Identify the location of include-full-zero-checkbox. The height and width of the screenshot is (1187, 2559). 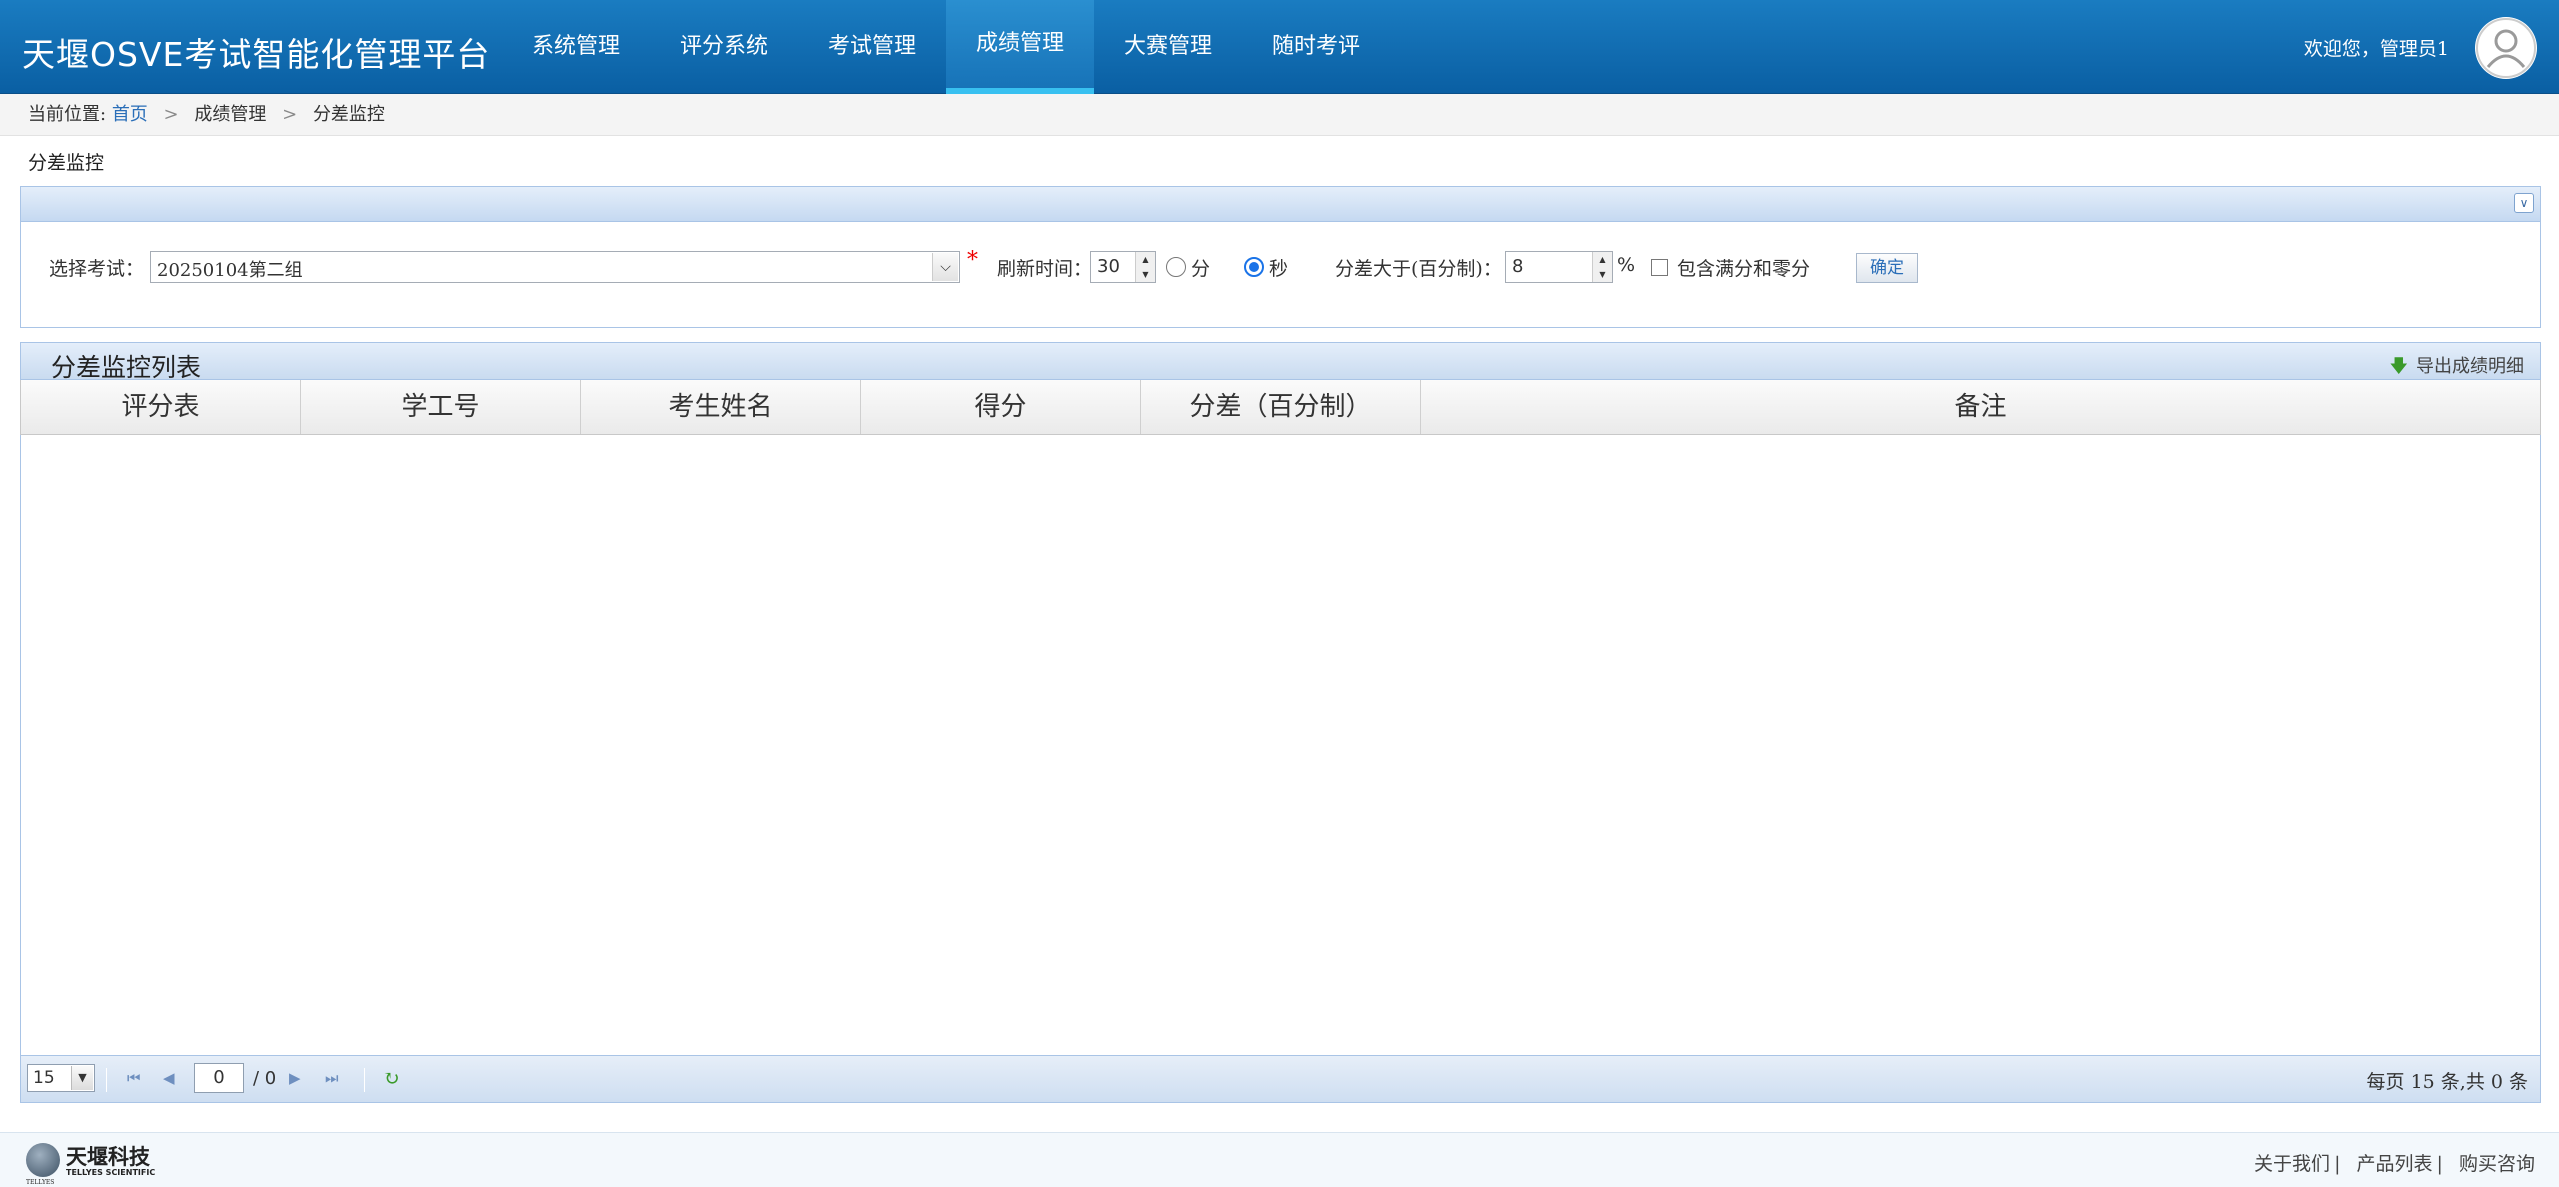
(1659, 267).